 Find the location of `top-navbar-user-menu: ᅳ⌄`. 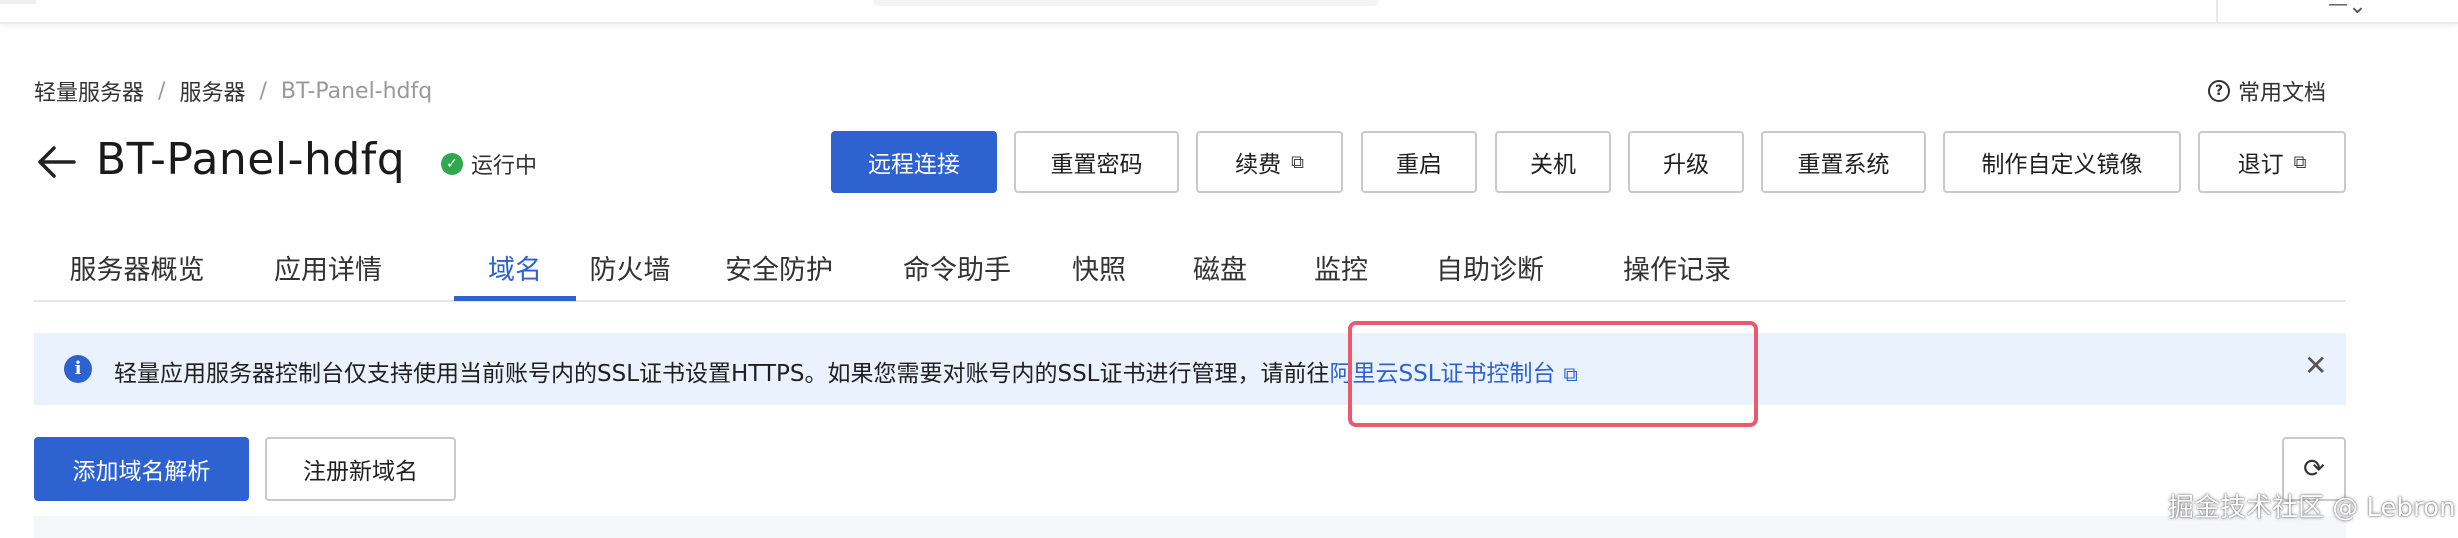

top-navbar-user-menu: ᅳ⌄ is located at coordinates (2347, 10).